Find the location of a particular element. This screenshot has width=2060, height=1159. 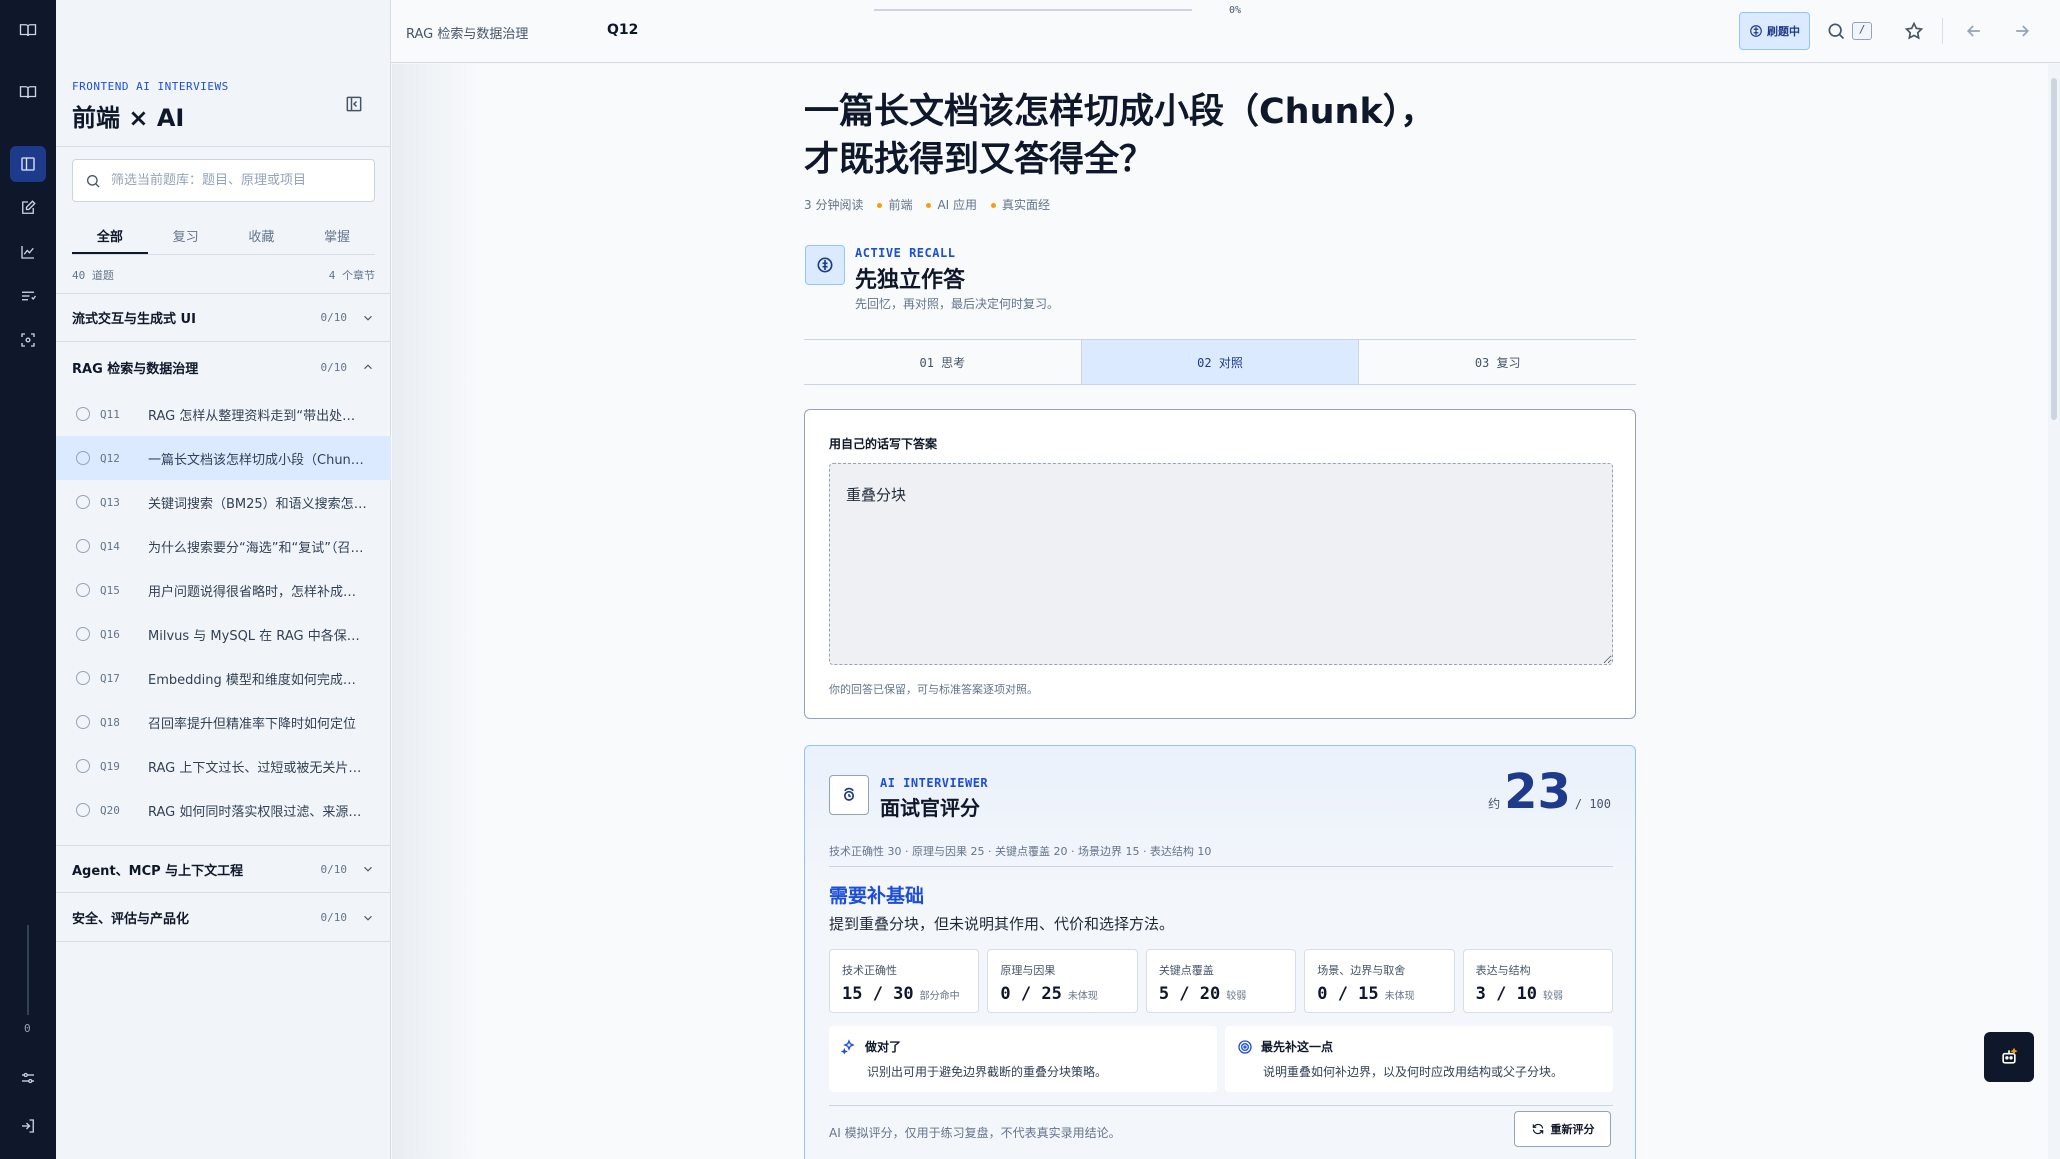

ai-assistant-button is located at coordinates (2009, 1057).